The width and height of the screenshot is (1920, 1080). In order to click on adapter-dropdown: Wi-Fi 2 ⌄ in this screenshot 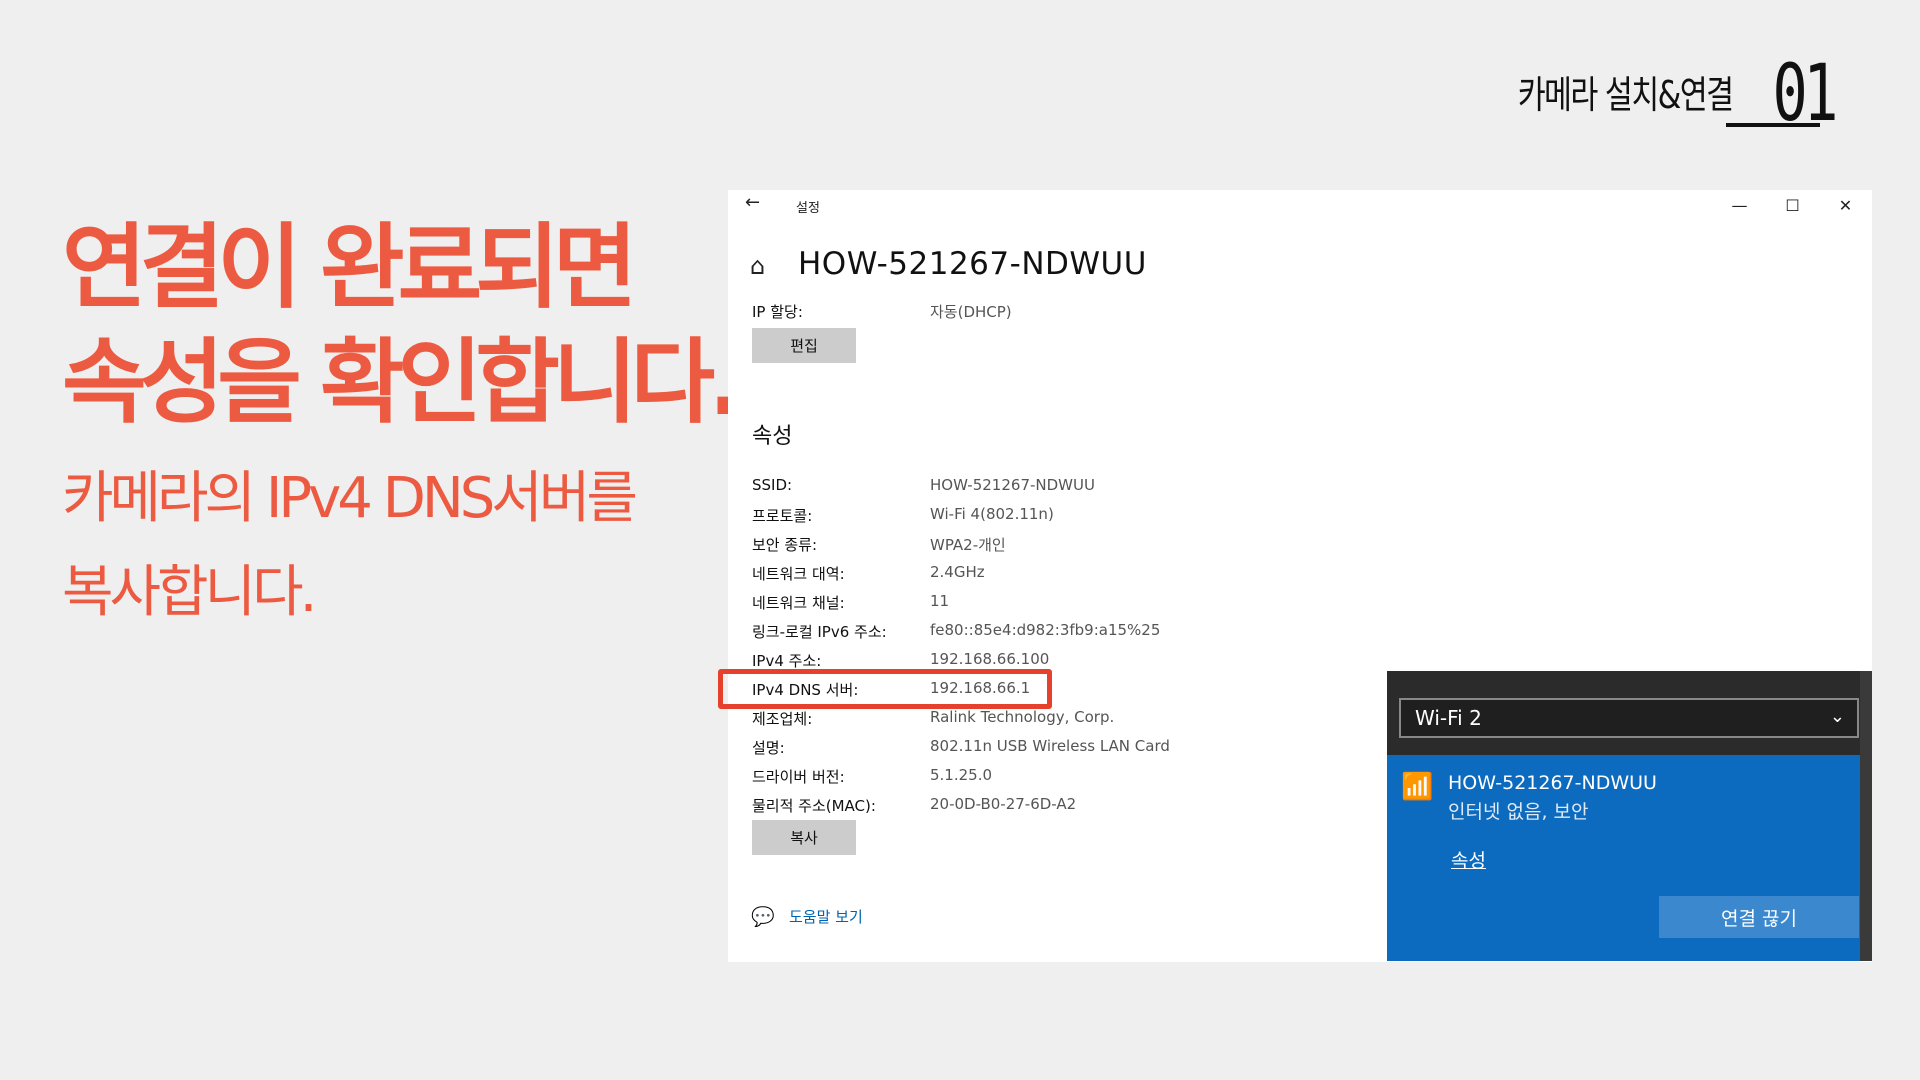, I will do `click(1629, 718)`.